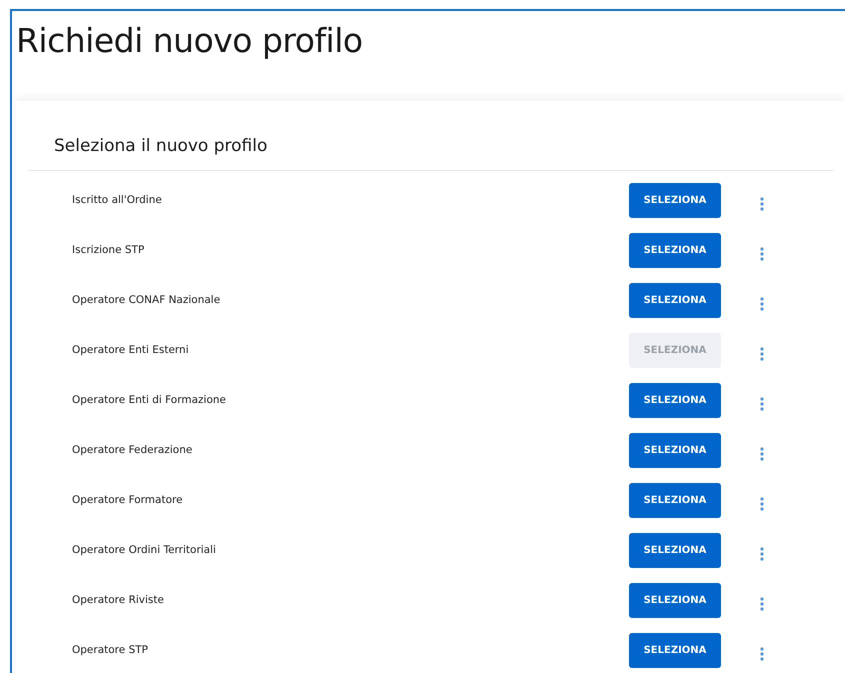  Describe the element at coordinates (110, 650) in the screenshot. I see `profile-label: Operatore STP` at that location.